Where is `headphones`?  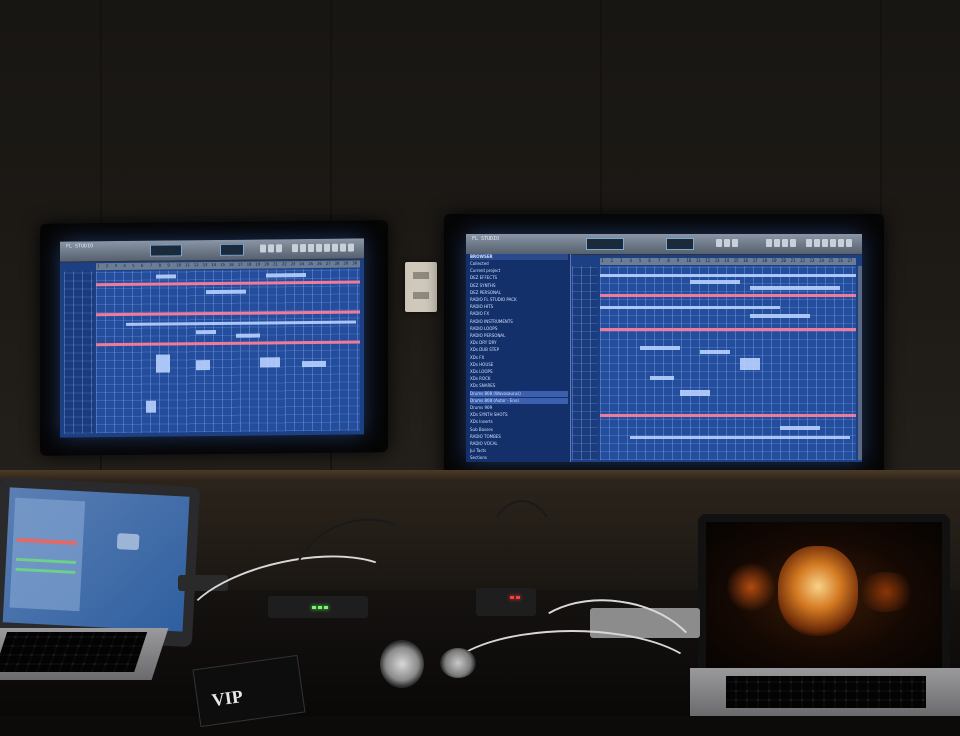
headphones is located at coordinates (402, 664).